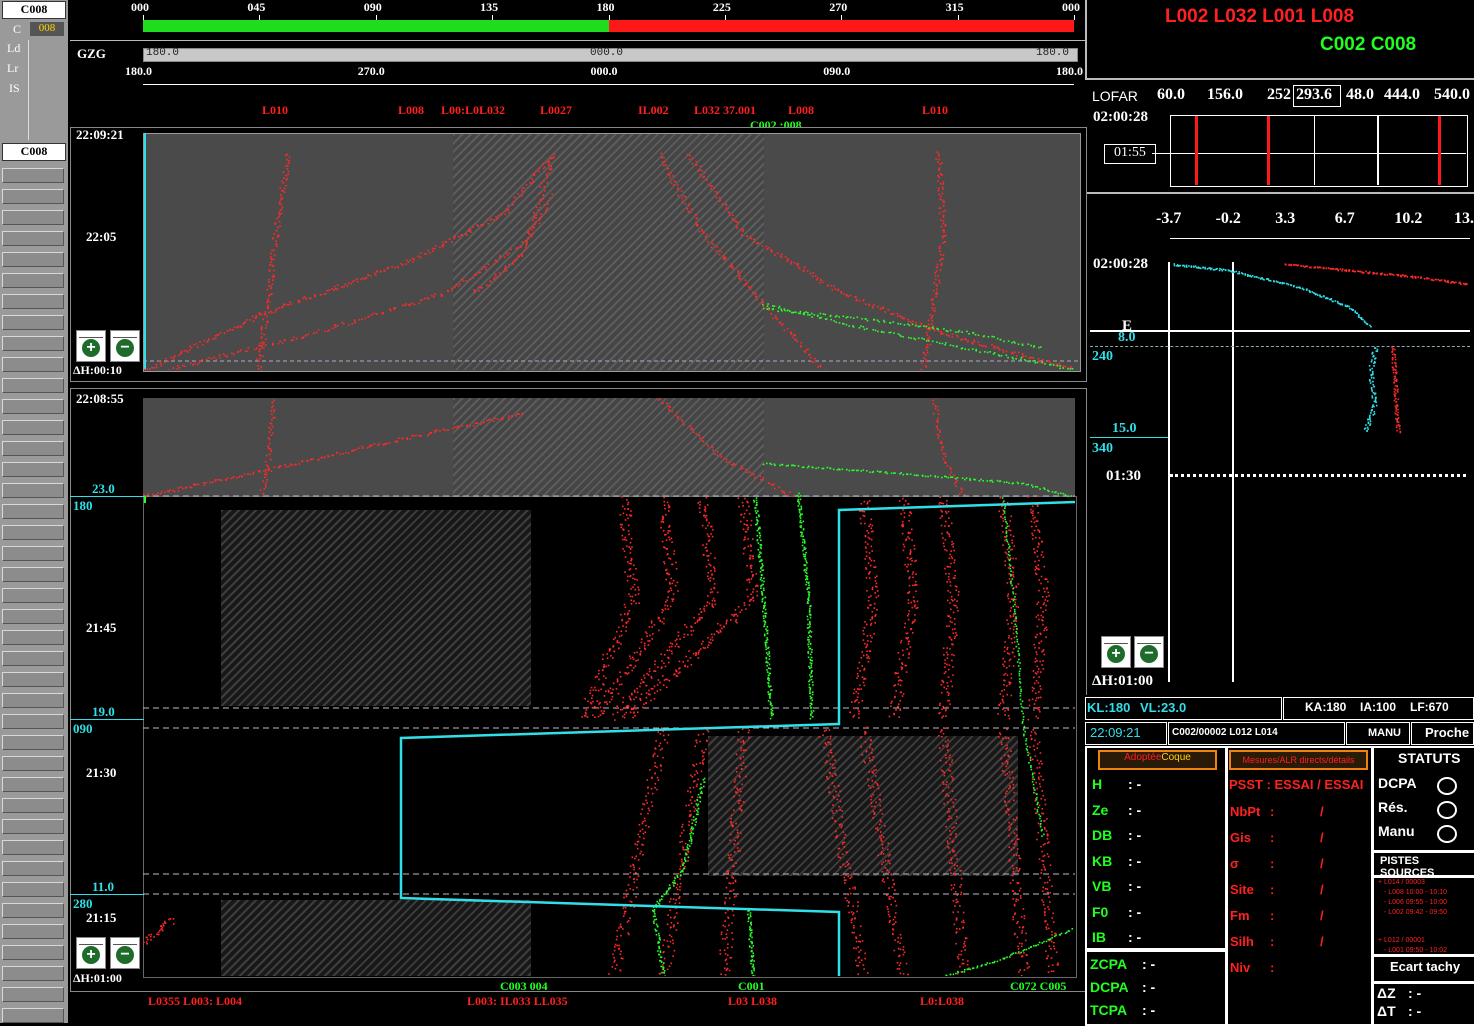  Describe the element at coordinates (1402, 95) in the screenshot. I see `lofar-tick-label: 444.0` at that location.